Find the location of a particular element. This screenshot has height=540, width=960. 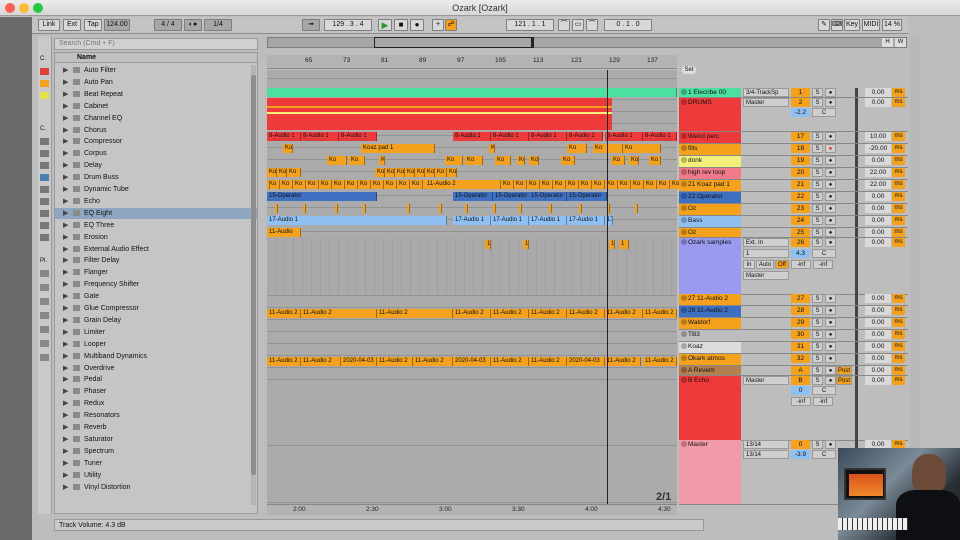

browser-item: ▶ Utility is located at coordinates (156, 475).